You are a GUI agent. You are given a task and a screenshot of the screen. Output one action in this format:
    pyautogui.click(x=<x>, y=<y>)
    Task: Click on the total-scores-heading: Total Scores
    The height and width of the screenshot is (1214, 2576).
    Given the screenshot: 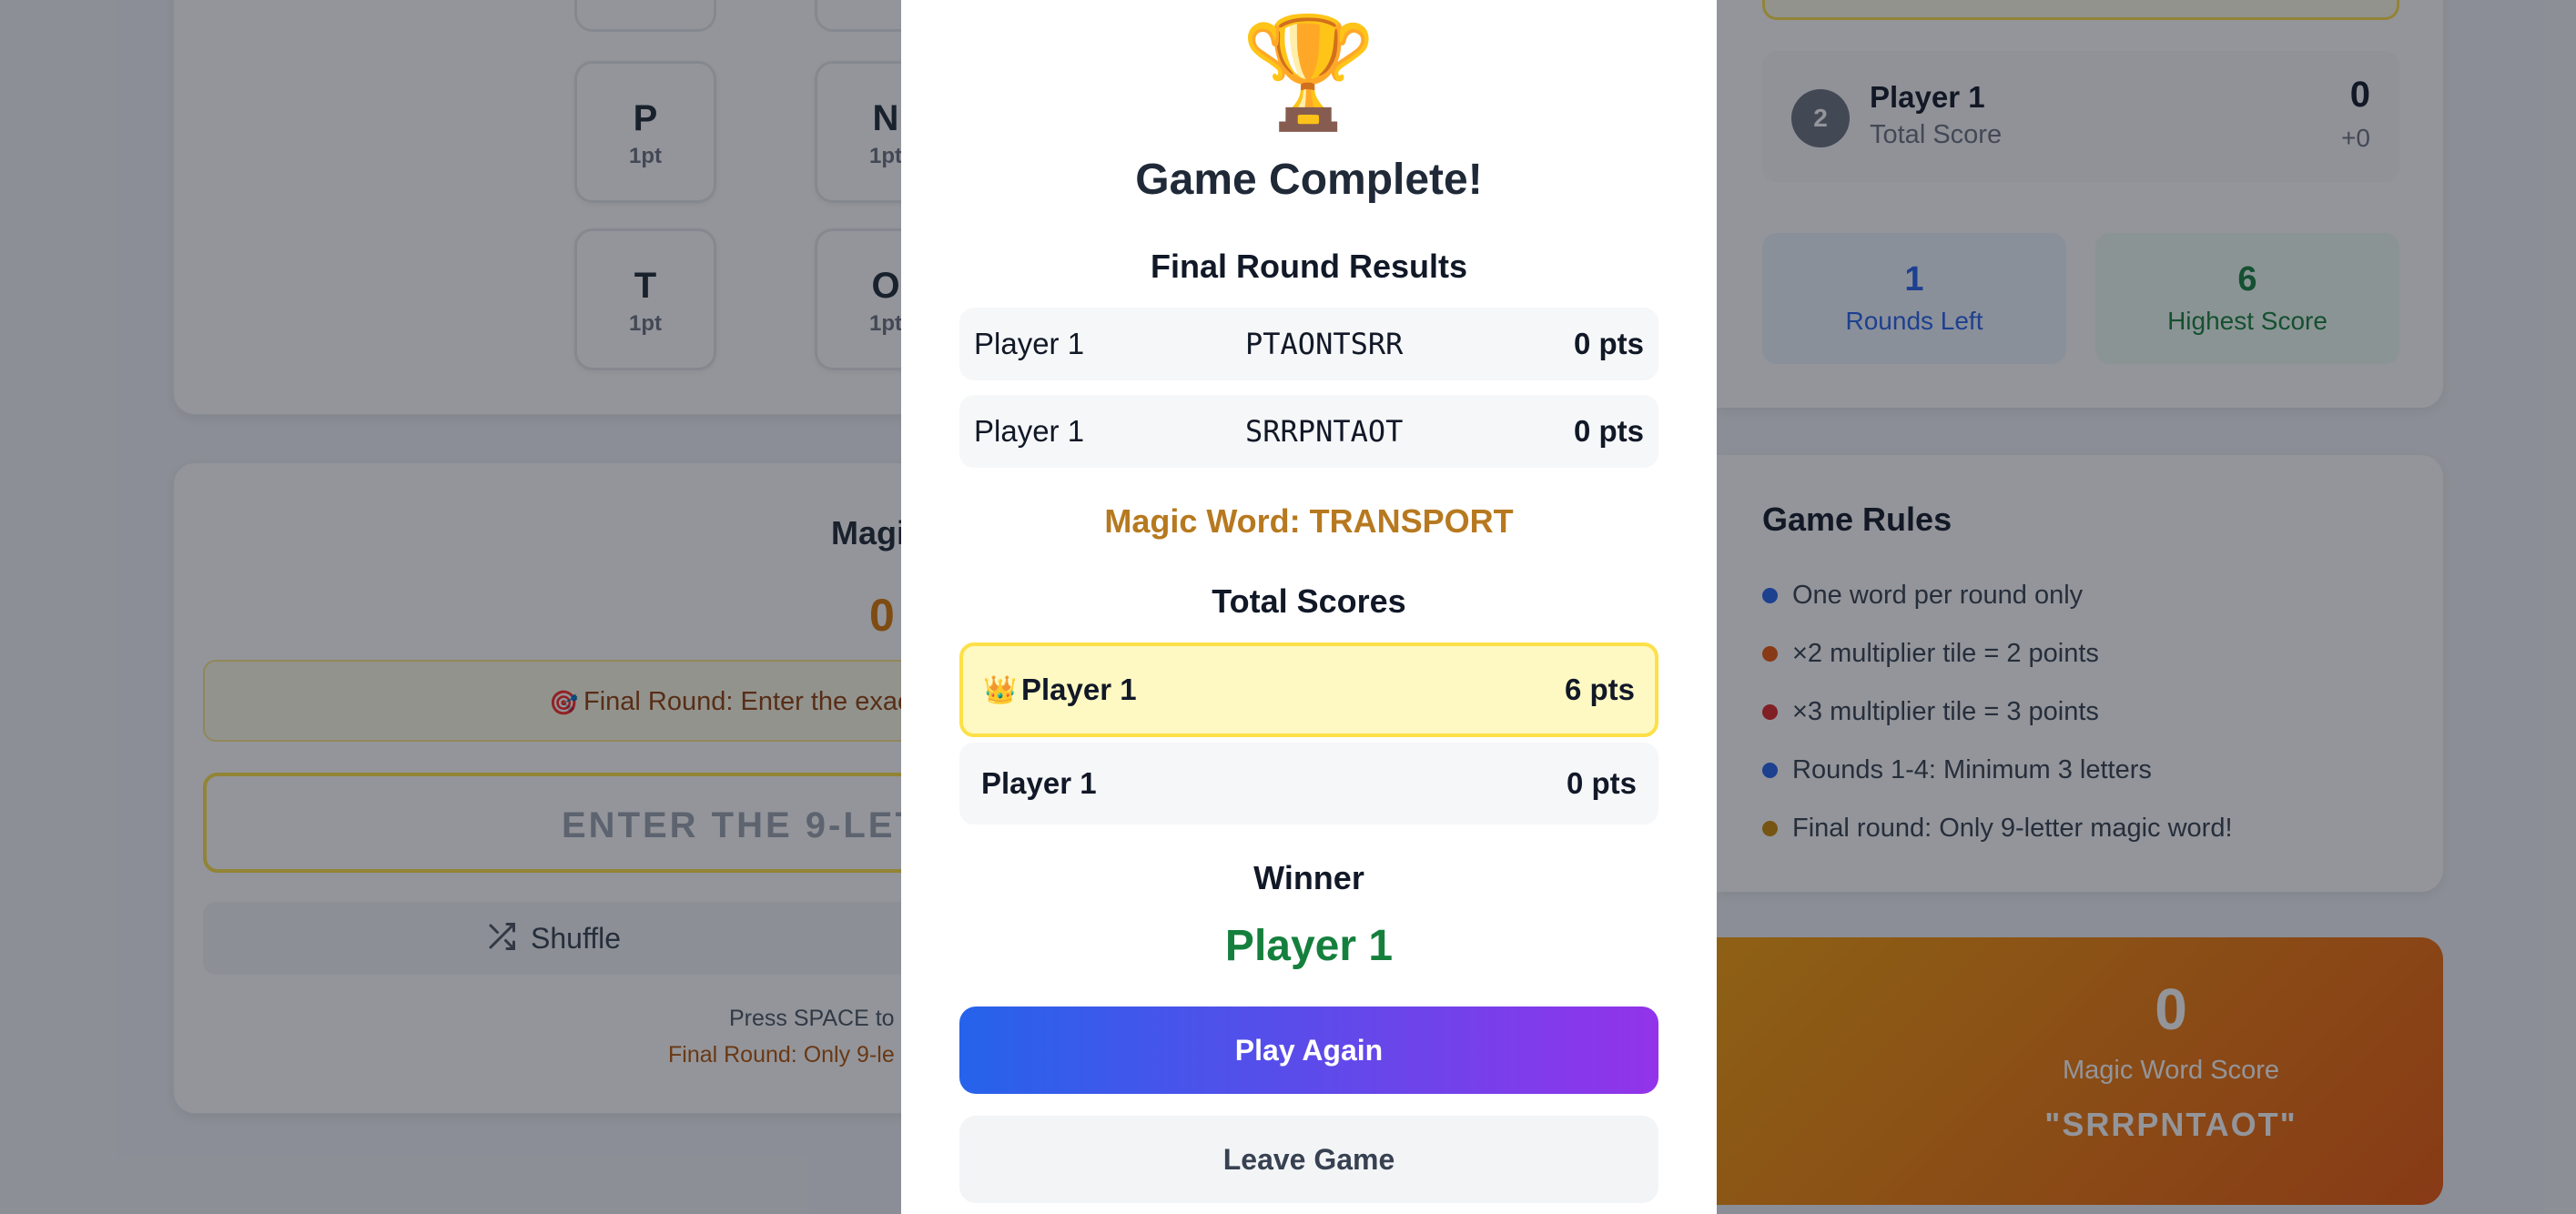 What is the action you would take?
    pyautogui.click(x=1309, y=601)
    